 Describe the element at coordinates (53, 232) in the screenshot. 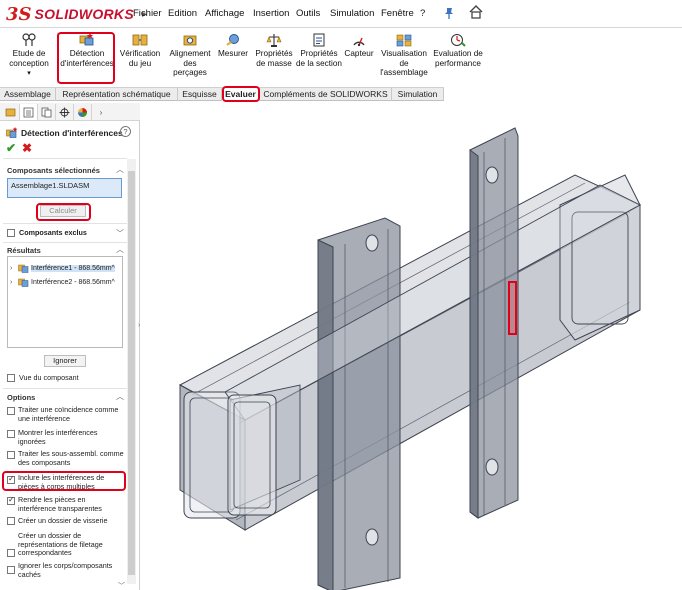

I see `excluded-components-label: Composants exclus` at that location.